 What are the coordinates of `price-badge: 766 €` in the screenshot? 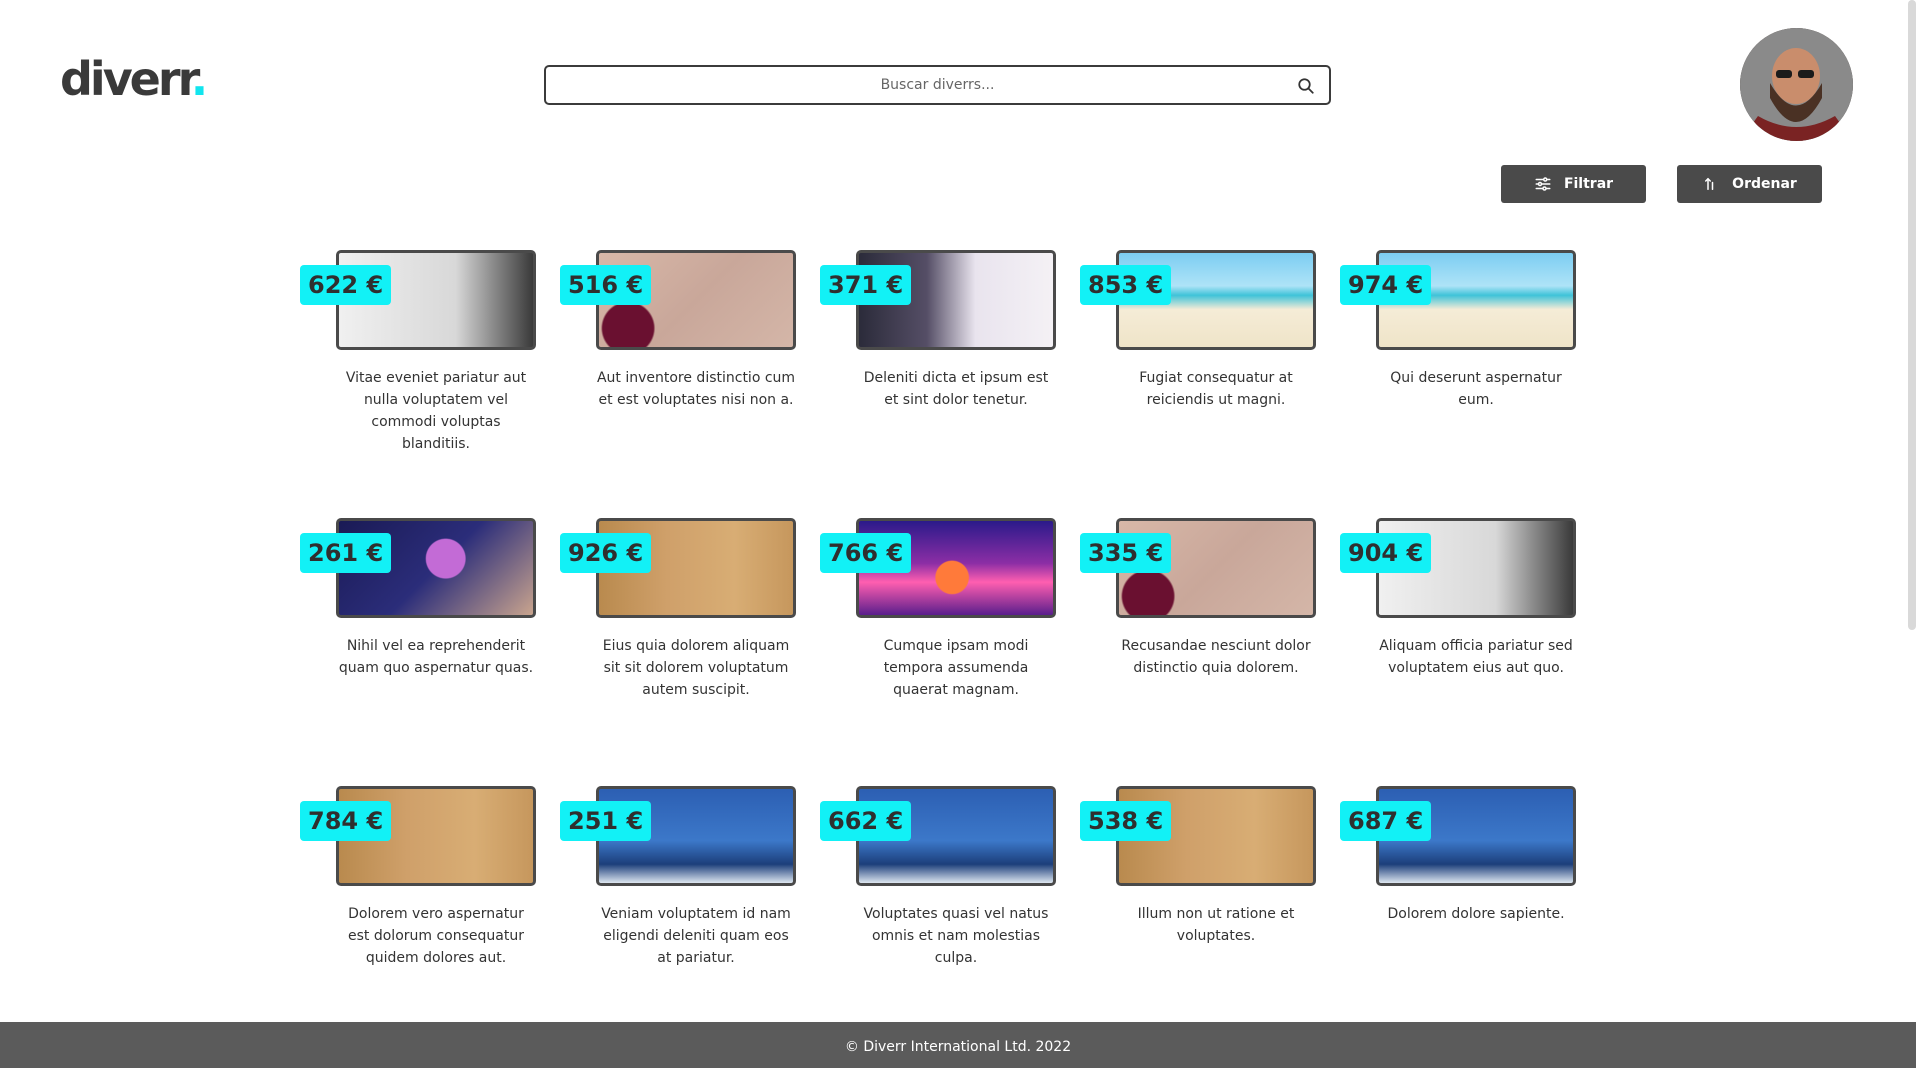 It's located at (866, 553).